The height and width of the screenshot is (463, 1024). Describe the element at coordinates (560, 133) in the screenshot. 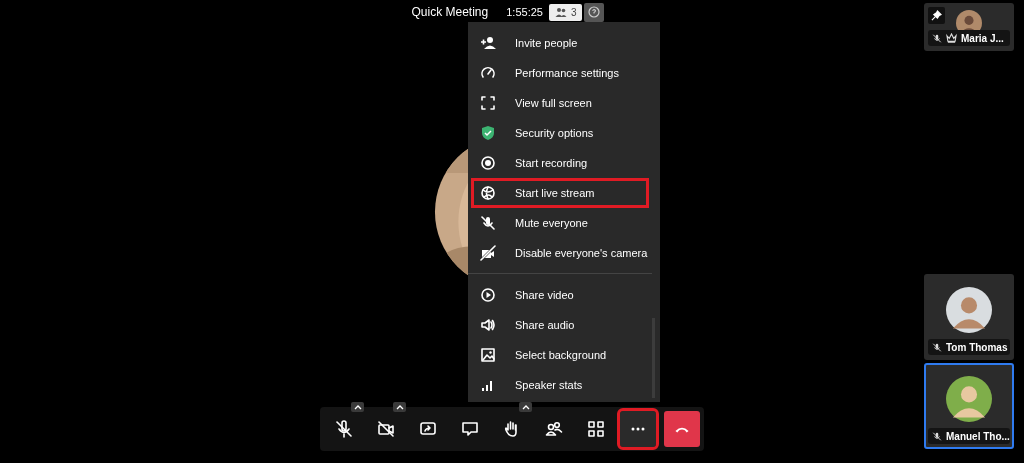

I see `menu-item: Security options` at that location.